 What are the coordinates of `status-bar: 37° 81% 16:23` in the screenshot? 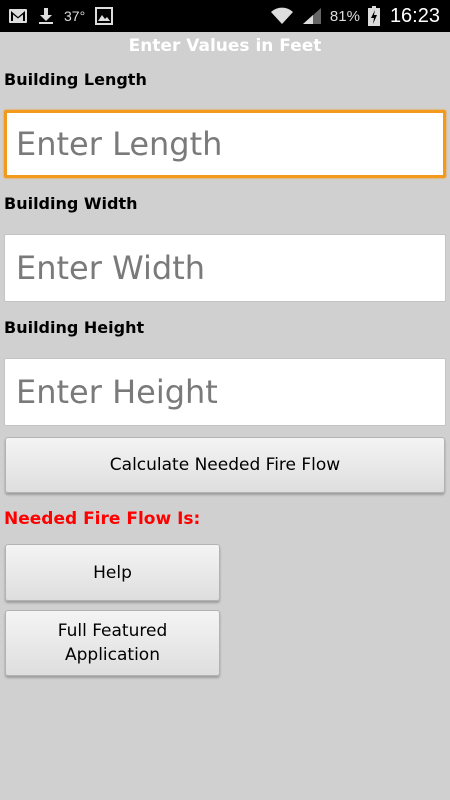 It's located at (225, 16).